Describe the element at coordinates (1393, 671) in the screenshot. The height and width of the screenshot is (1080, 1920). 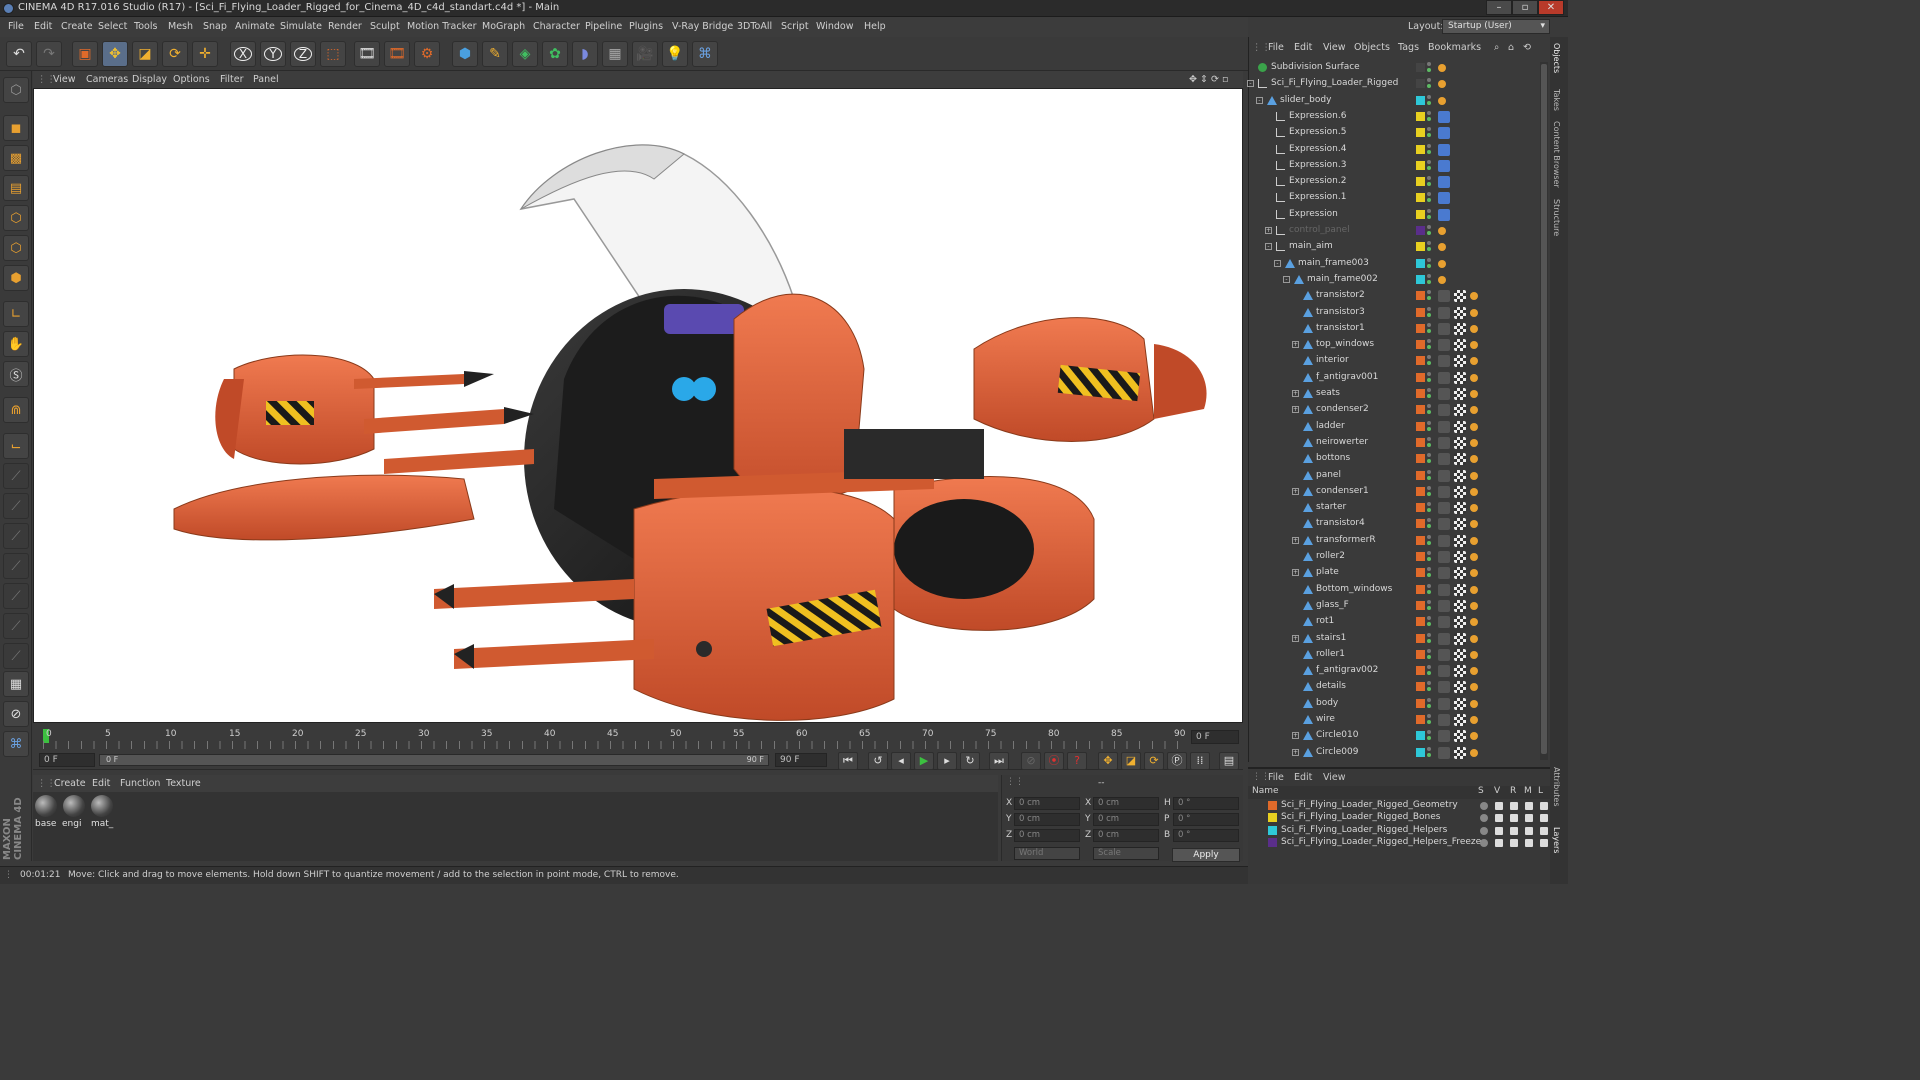
I see `object-row: f_antigrav002` at that location.